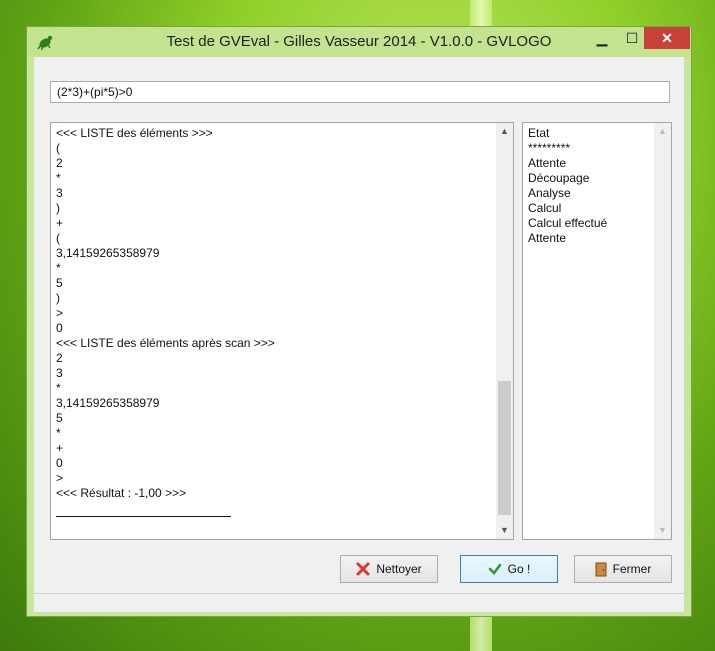 This screenshot has height=651, width=715. Describe the element at coordinates (632, 569) in the screenshot. I see `close-button-label: Fermer` at that location.